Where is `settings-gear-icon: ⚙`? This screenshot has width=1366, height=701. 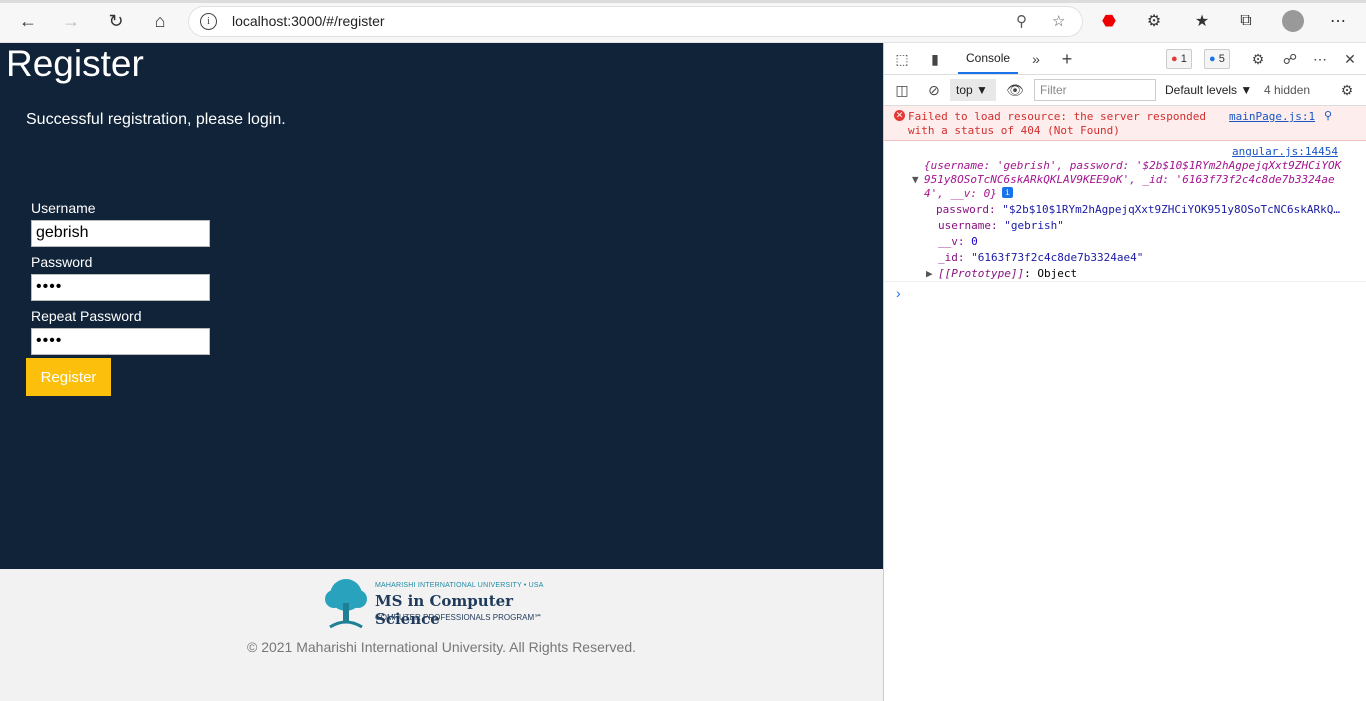 settings-gear-icon: ⚙ is located at coordinates (1258, 59).